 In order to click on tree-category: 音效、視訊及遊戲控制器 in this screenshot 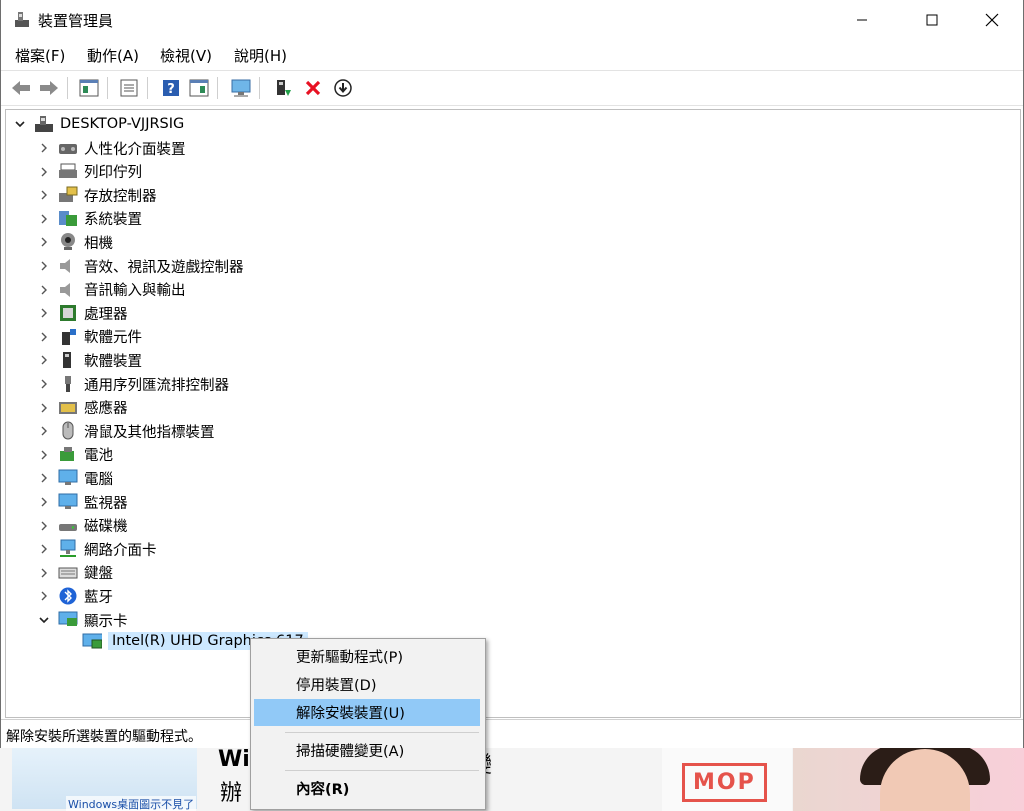, I will do `click(140, 266)`.